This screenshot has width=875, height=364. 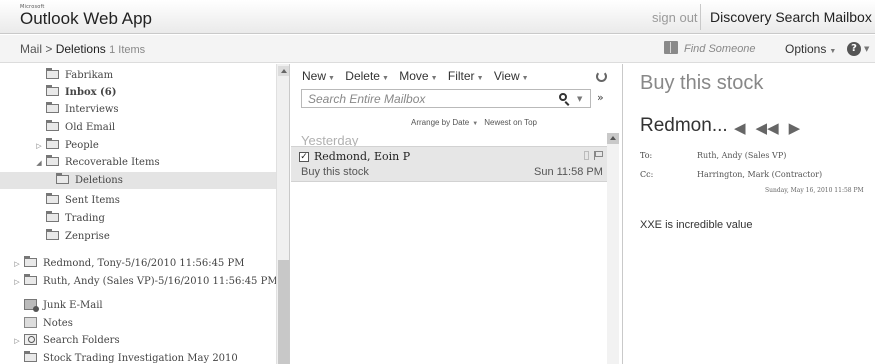 I want to click on move-button: Move ▼, so click(x=418, y=76).